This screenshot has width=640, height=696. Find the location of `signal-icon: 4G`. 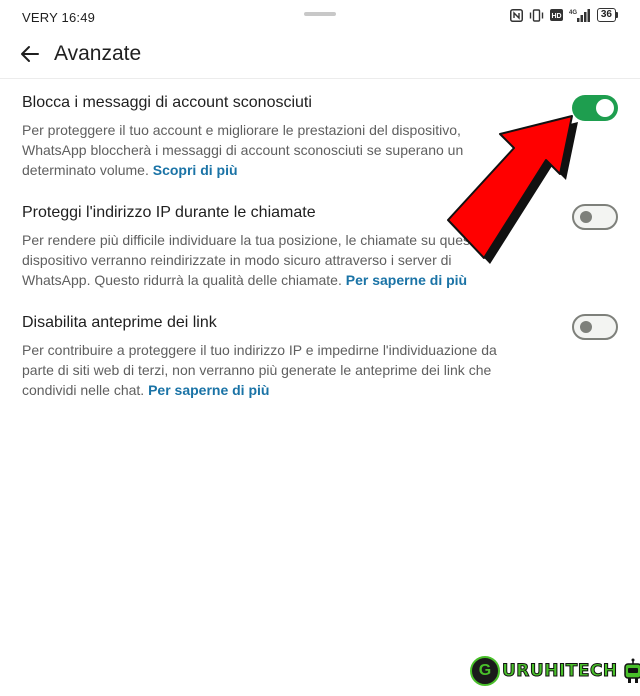

signal-icon: 4G is located at coordinates (579, 15).